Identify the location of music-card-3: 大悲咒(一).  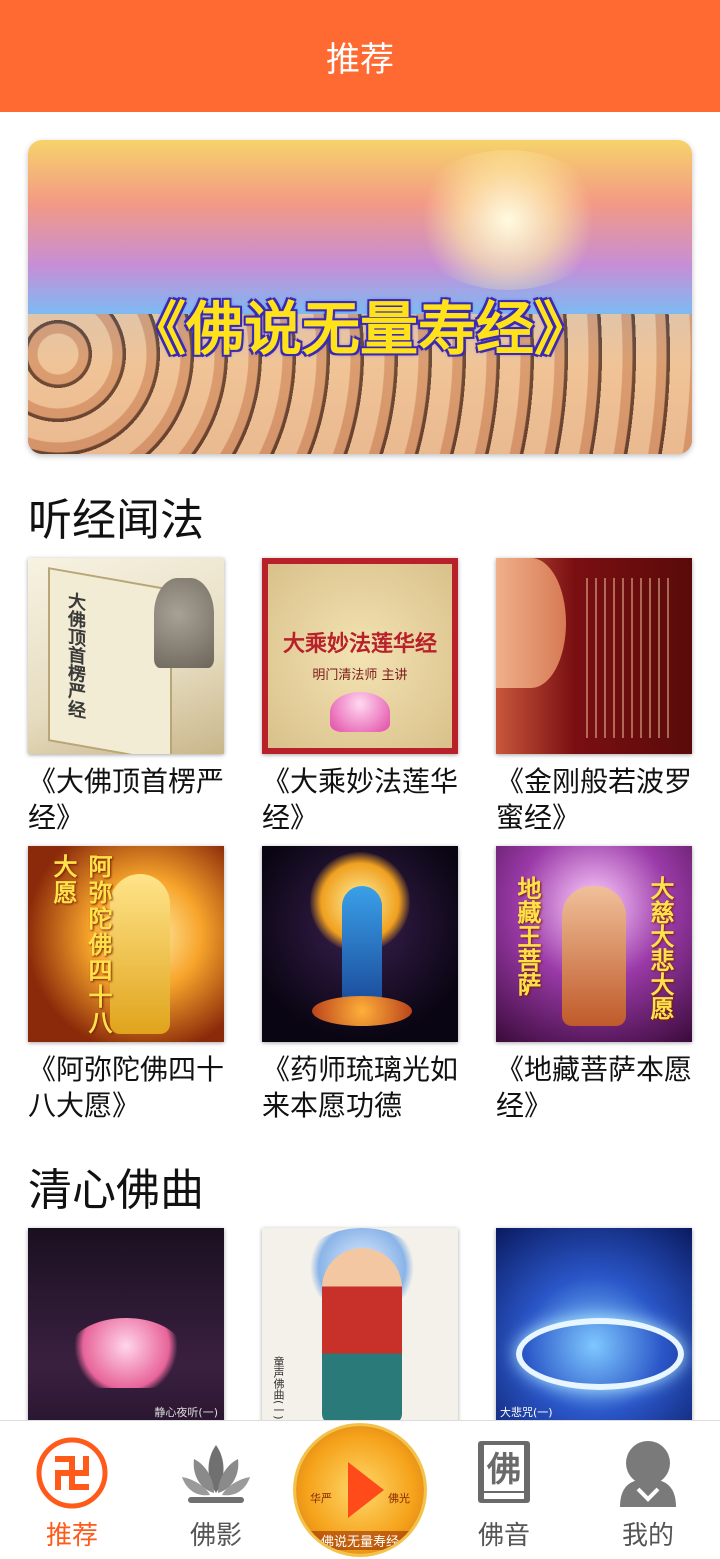
(594, 1326).